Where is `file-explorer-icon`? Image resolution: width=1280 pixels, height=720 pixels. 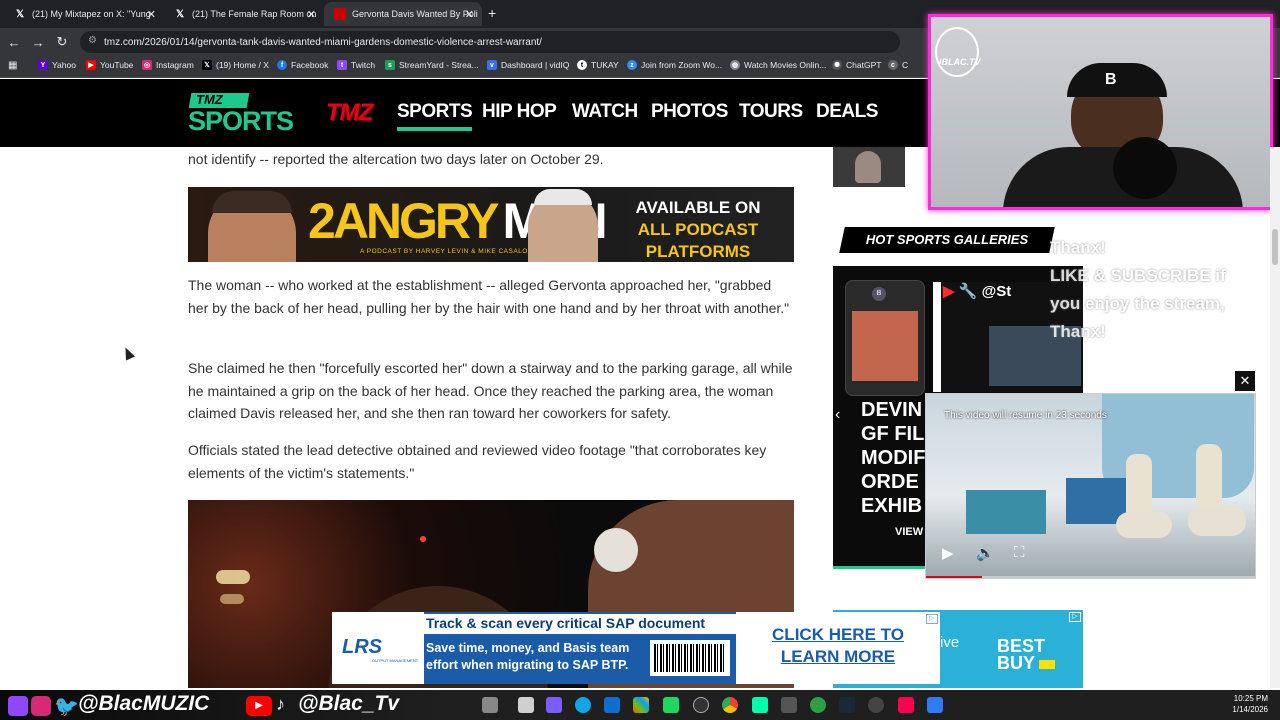
file-explorer-icon is located at coordinates (526, 705).